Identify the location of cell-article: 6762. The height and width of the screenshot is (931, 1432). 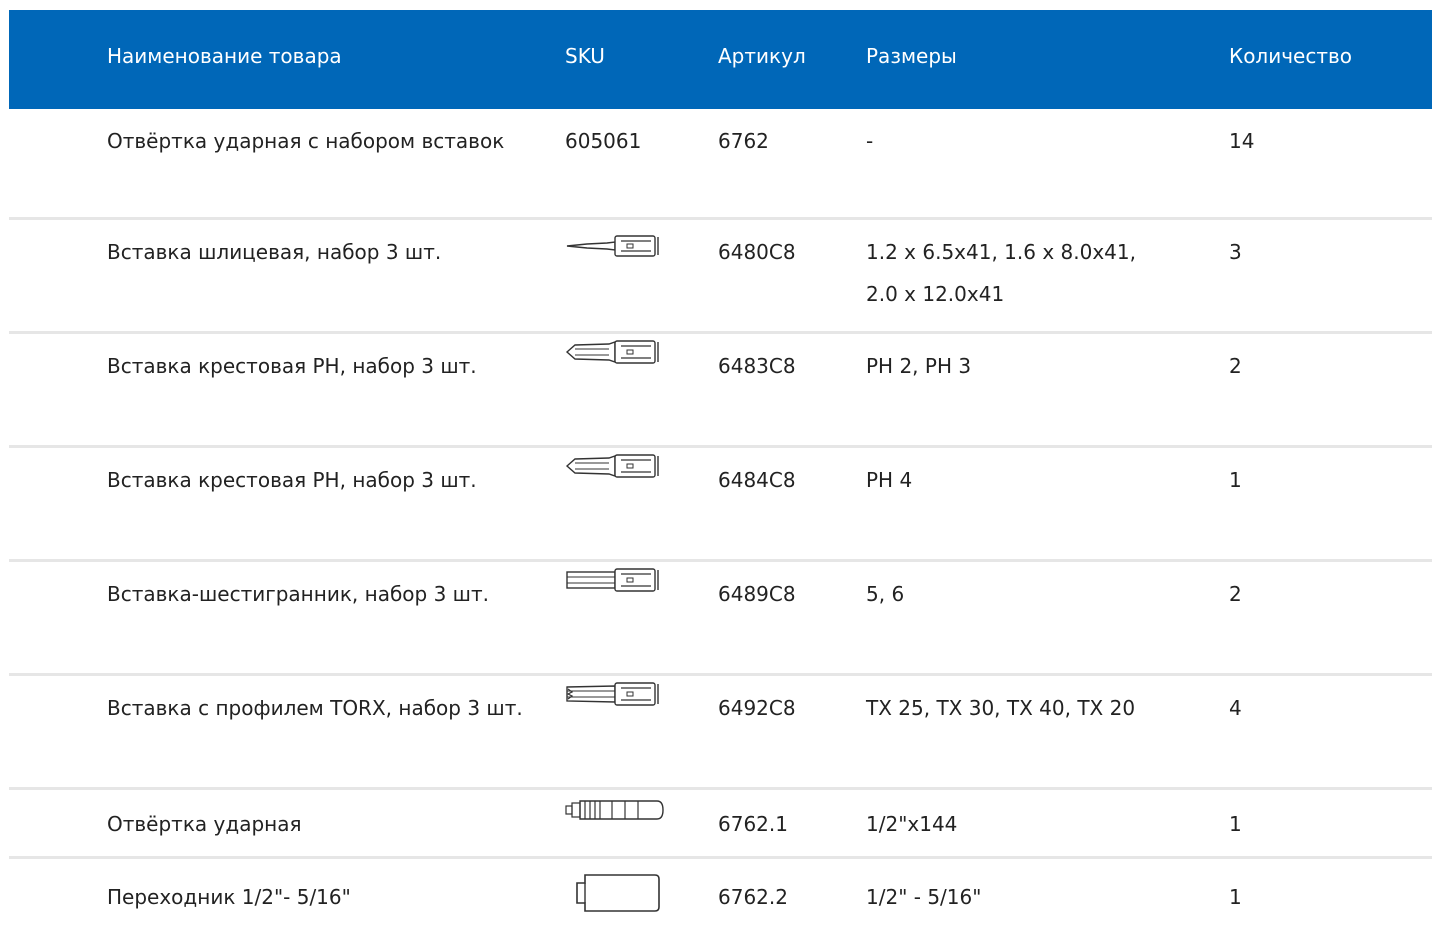
(743, 141).